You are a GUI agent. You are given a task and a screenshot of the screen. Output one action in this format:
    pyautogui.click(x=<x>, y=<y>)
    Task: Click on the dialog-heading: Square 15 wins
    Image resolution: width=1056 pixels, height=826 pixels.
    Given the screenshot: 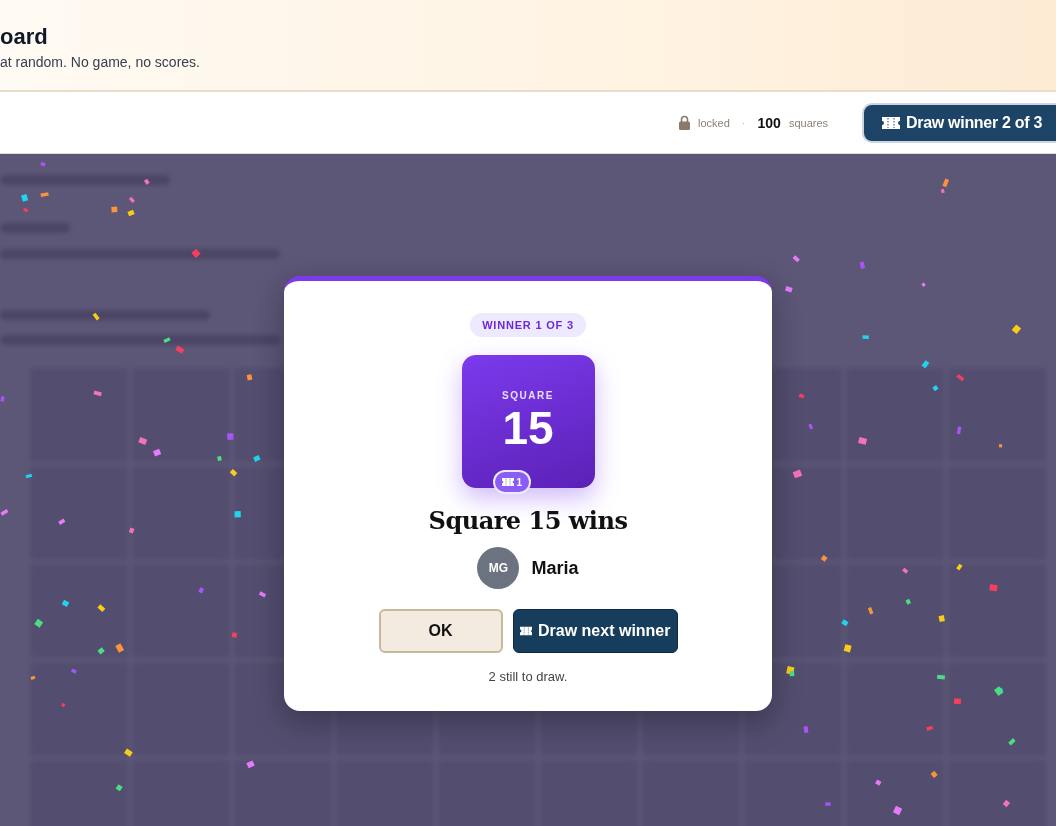 What is the action you would take?
    pyautogui.click(x=528, y=520)
    